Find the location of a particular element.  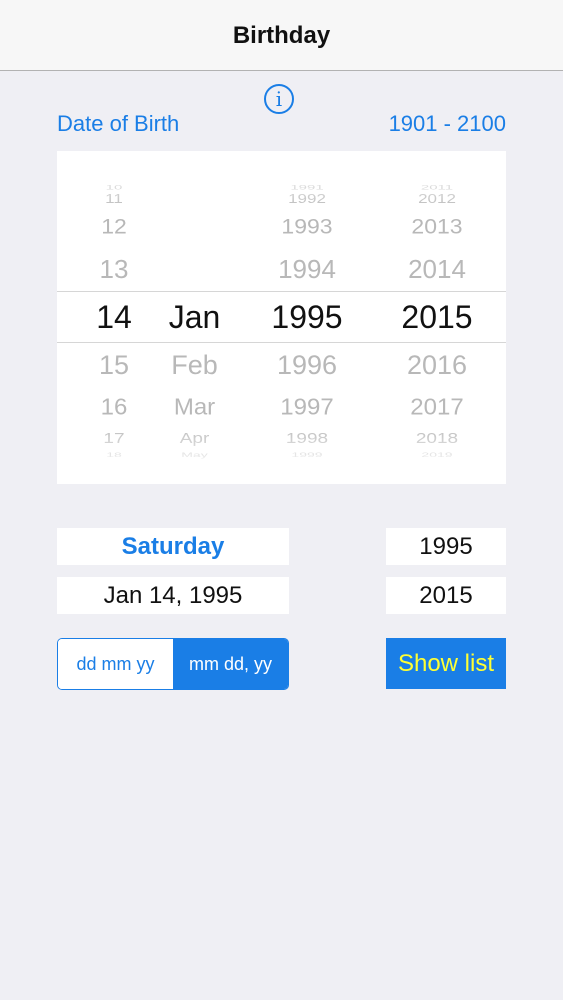

picker-selected-value: 1995 is located at coordinates (307, 317).